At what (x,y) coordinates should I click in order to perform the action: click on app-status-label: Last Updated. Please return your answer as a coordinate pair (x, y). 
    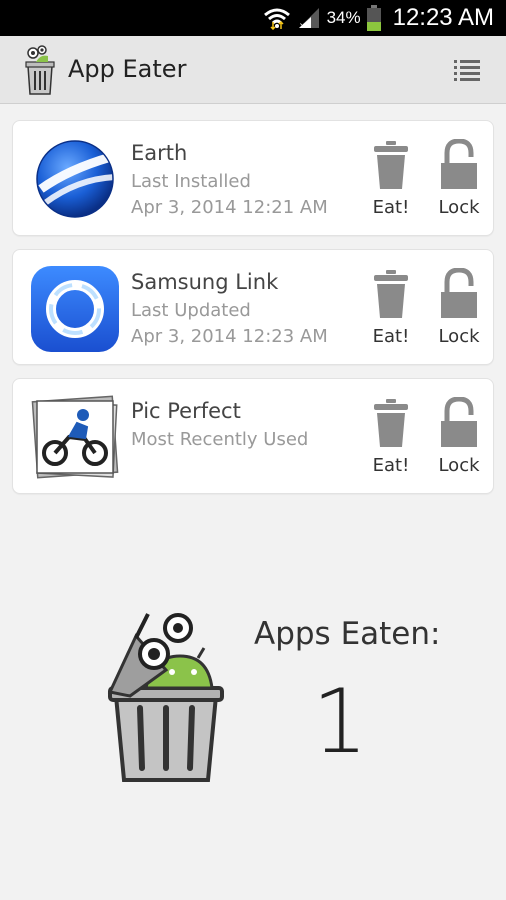
    Looking at the image, I should click on (191, 310).